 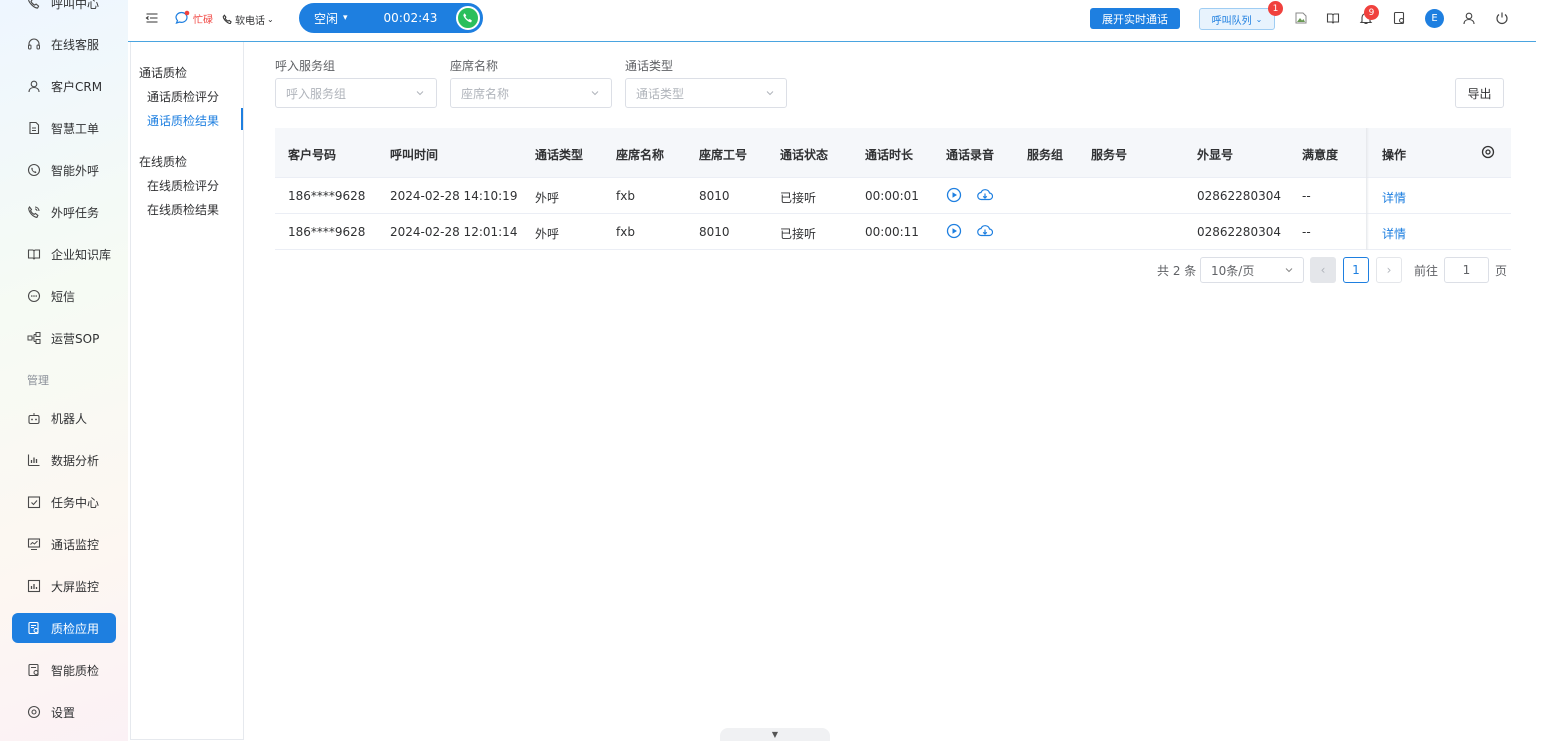 What do you see at coordinates (64, 9) in the screenshot?
I see `sidebar-item-call-center: 呼叫中心` at bounding box center [64, 9].